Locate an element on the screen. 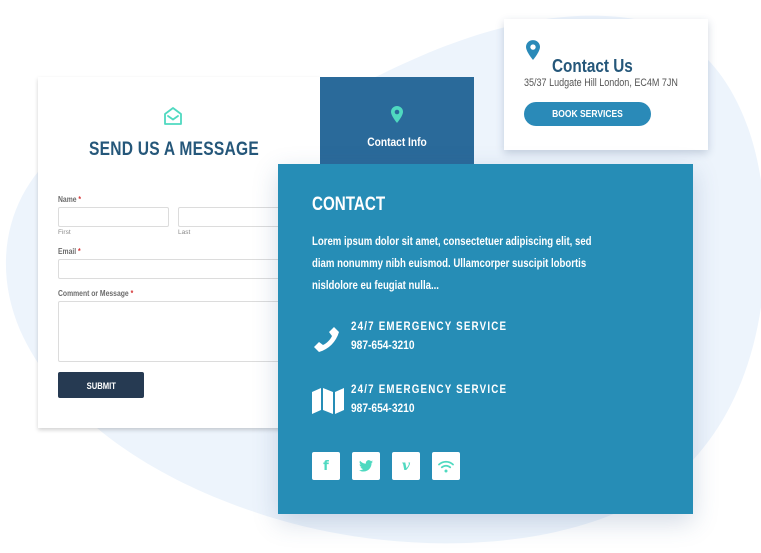 The image size is (761, 553). first-sublabel: First is located at coordinates (64, 232).